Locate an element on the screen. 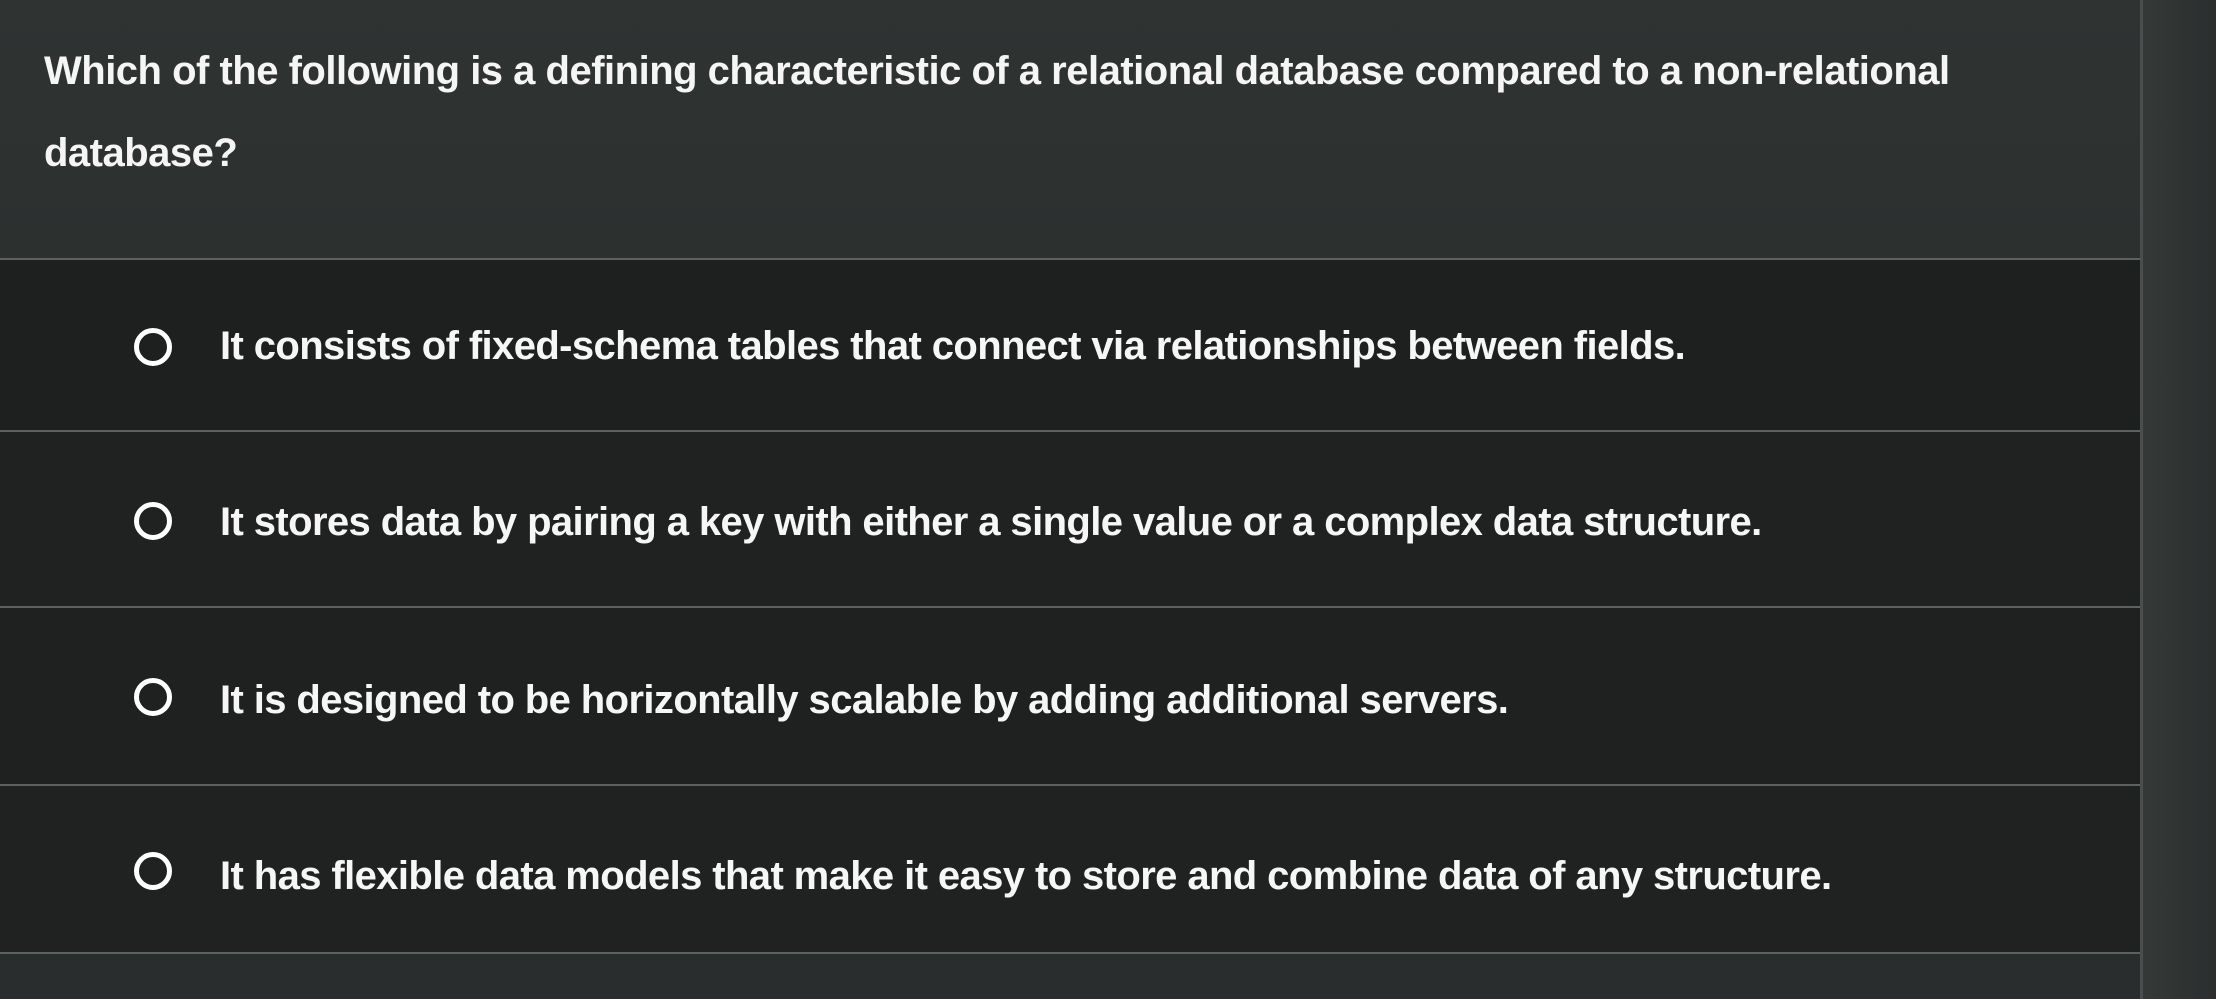  right-panel-edge is located at coordinates (2178, 499).